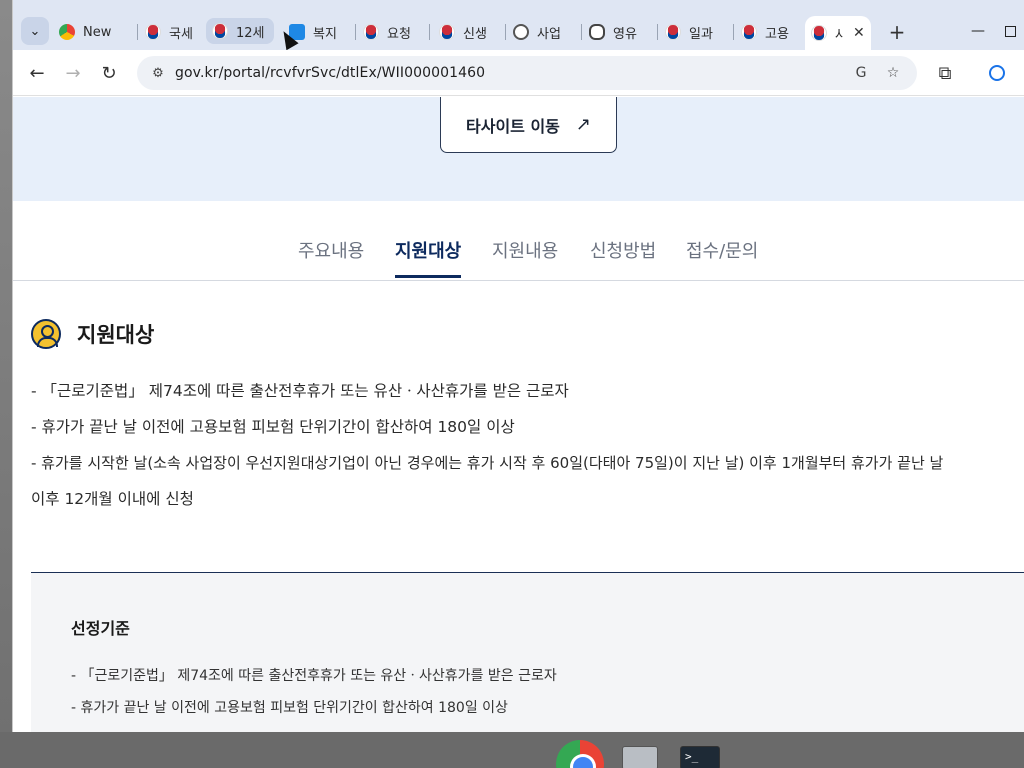 This screenshot has height=768, width=1024. I want to click on tab-label: New, so click(97, 32).